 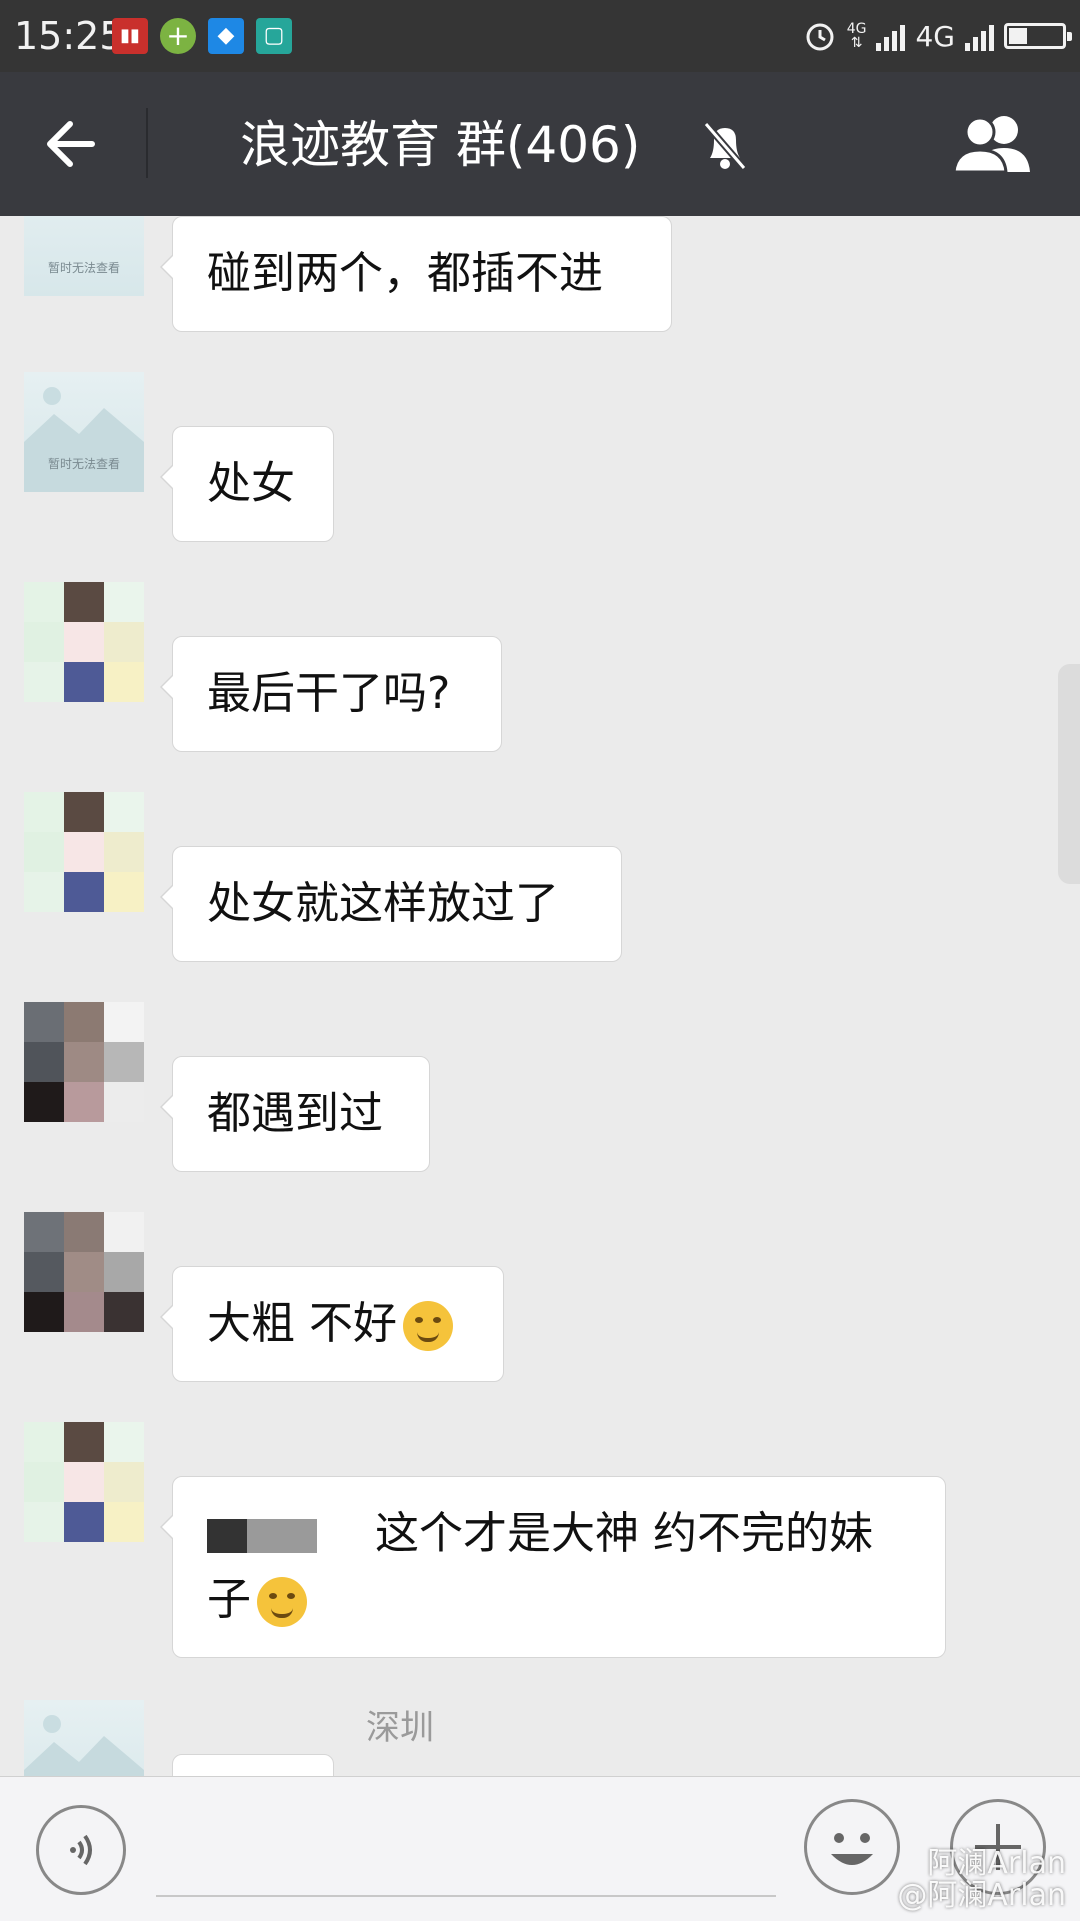 I want to click on input-underline, so click(x=466, y=1896).